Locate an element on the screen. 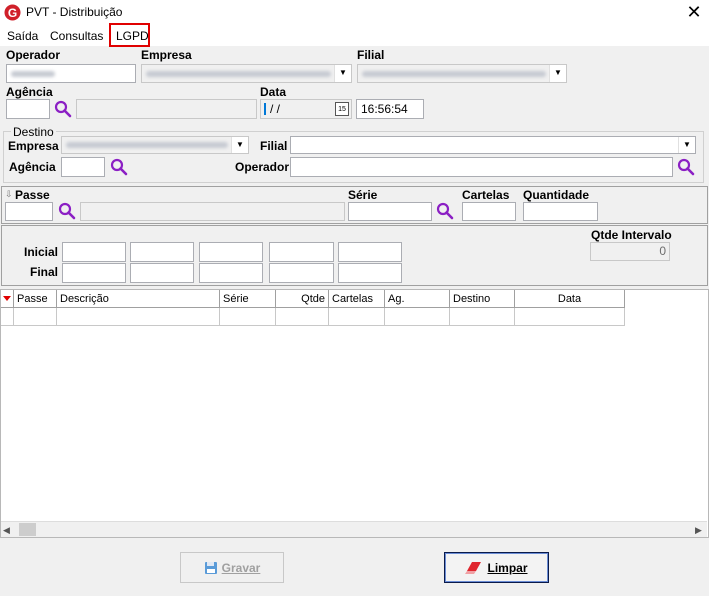  arrow-down-icon: ⇩ is located at coordinates (9, 194).